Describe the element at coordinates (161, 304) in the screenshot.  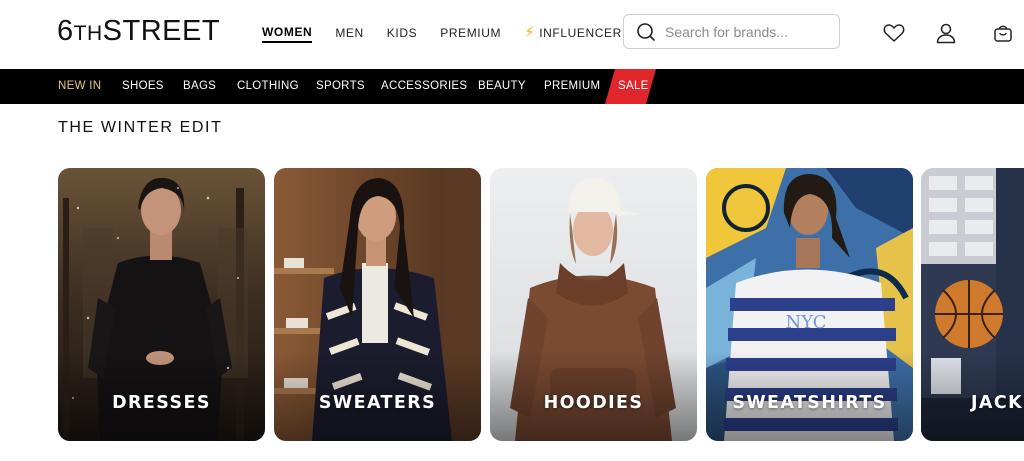
I see `category-card-dresses: DRESSES` at that location.